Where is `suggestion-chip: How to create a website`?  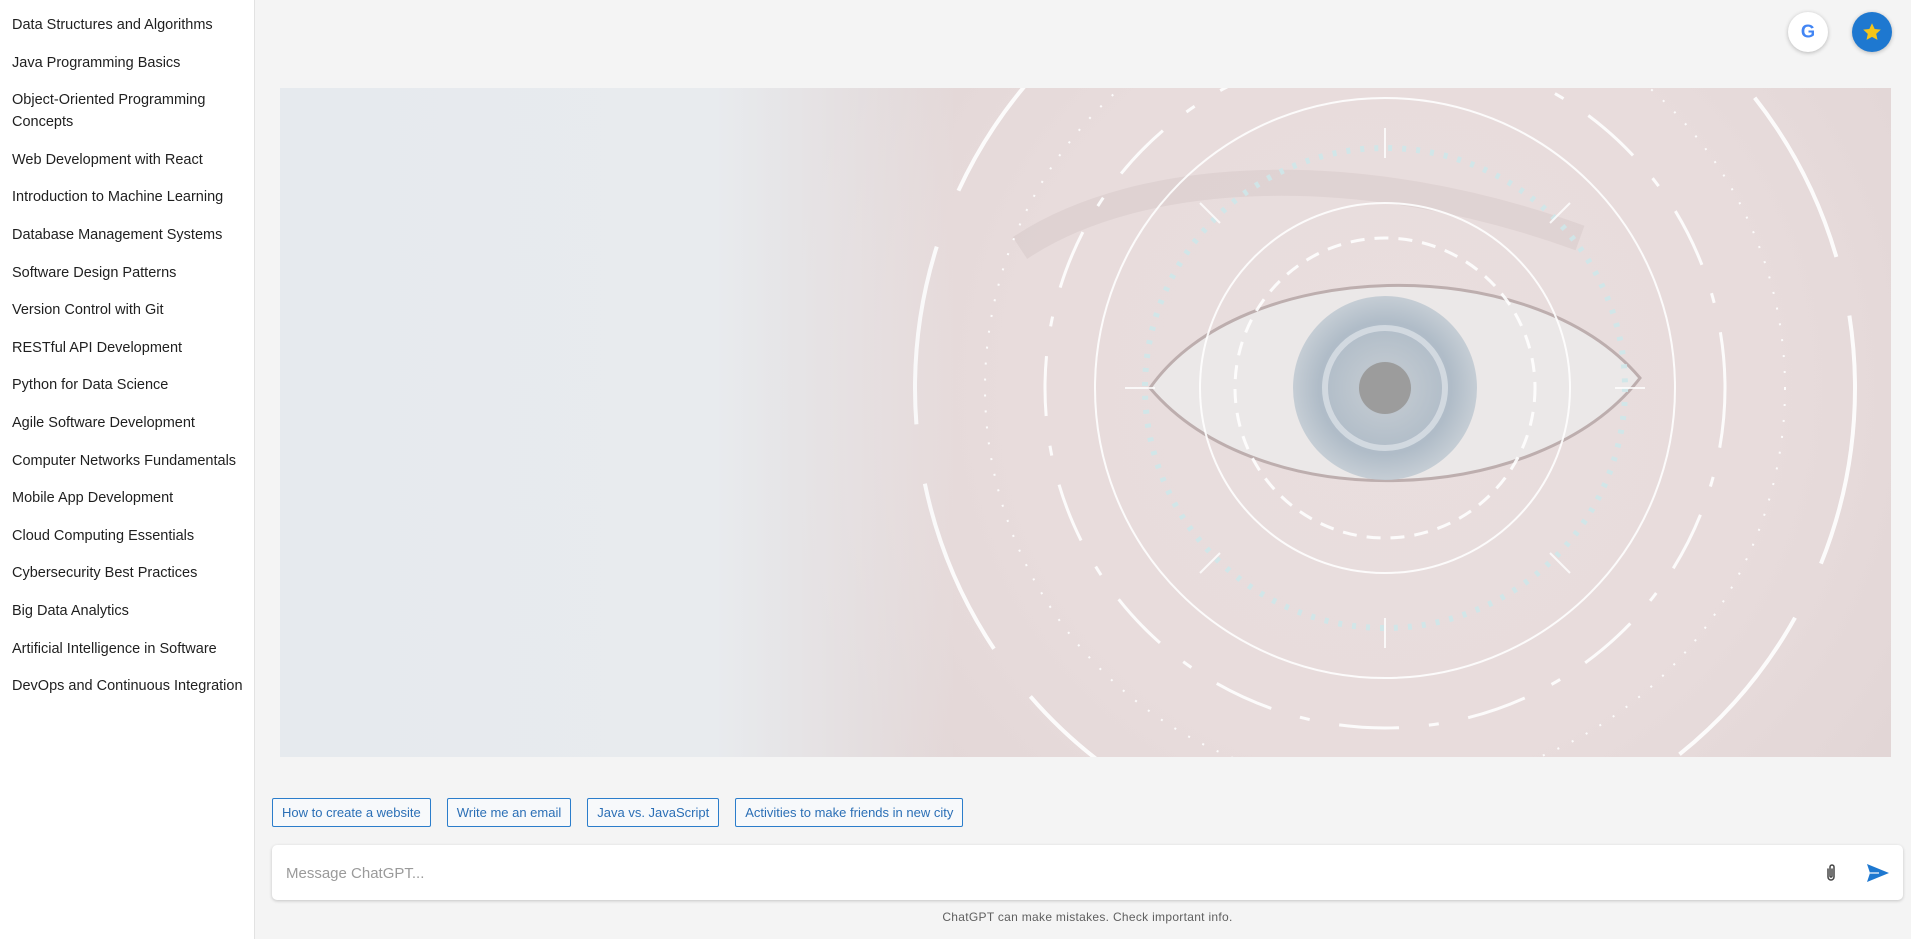 suggestion-chip: How to create a website is located at coordinates (351, 812).